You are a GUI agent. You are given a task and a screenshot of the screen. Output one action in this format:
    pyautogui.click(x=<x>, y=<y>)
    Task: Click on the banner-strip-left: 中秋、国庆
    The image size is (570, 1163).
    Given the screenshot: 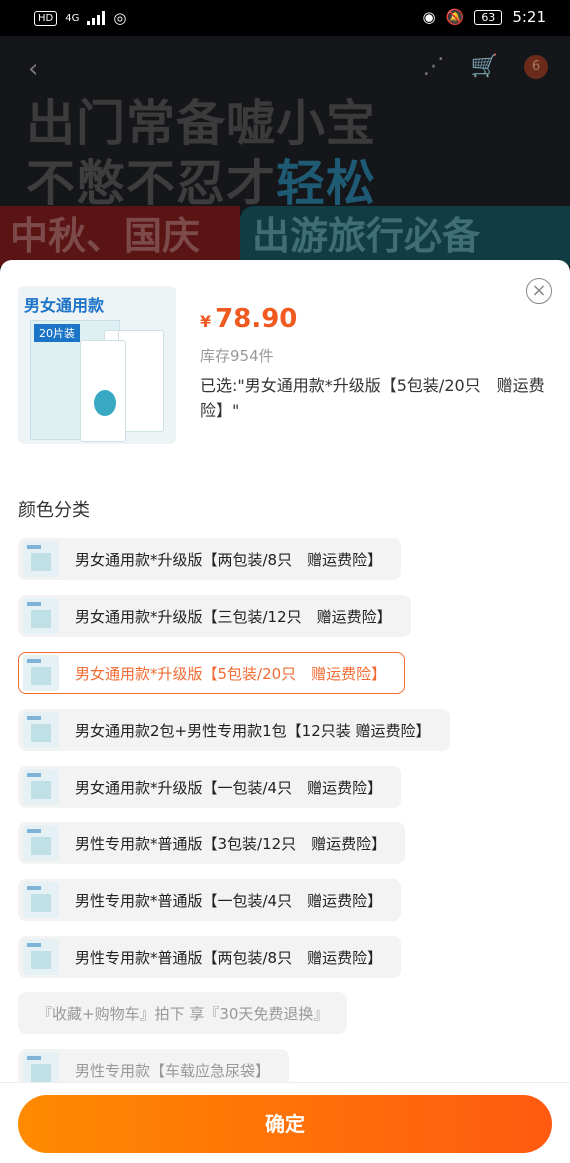 What is the action you would take?
    pyautogui.click(x=120, y=236)
    